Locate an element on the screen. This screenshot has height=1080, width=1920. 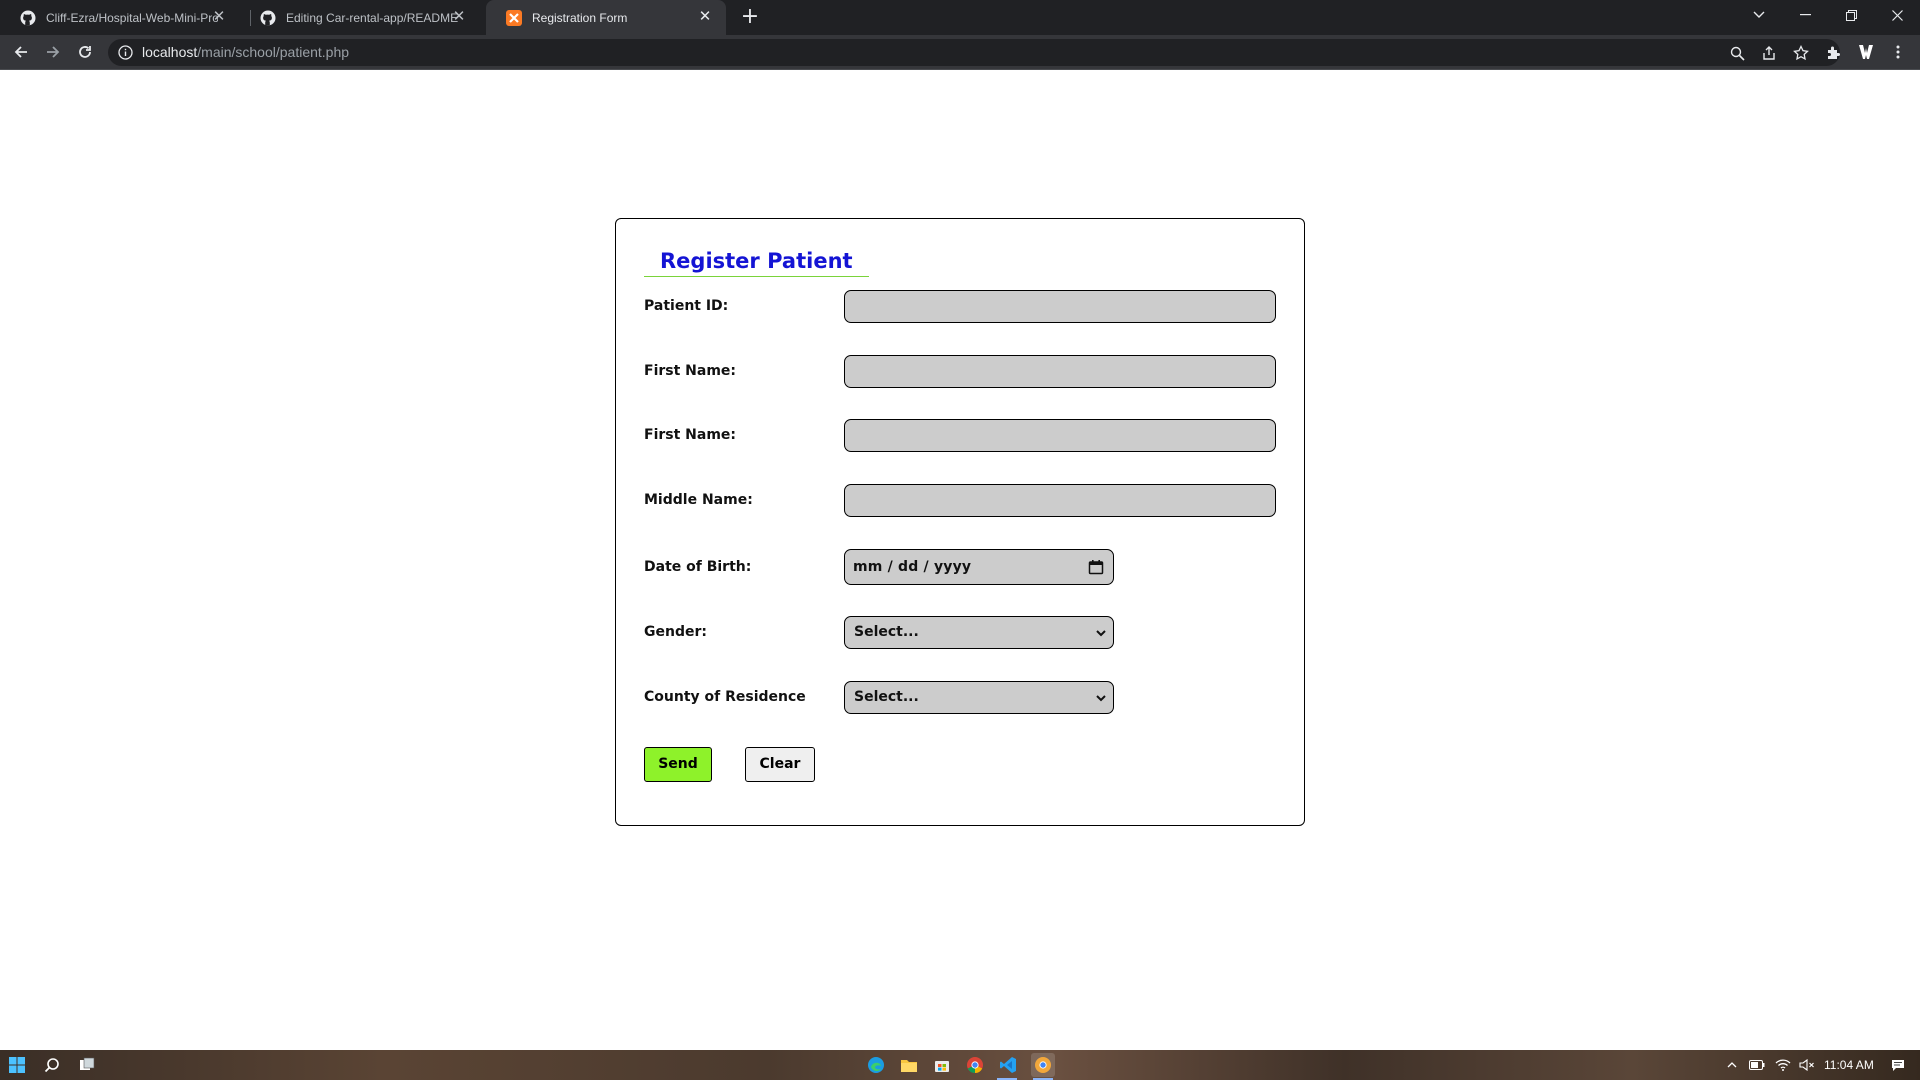
tab-car-rental-readme: Editing Car-rental-app/README.m ✕ is located at coordinates (360, 17).